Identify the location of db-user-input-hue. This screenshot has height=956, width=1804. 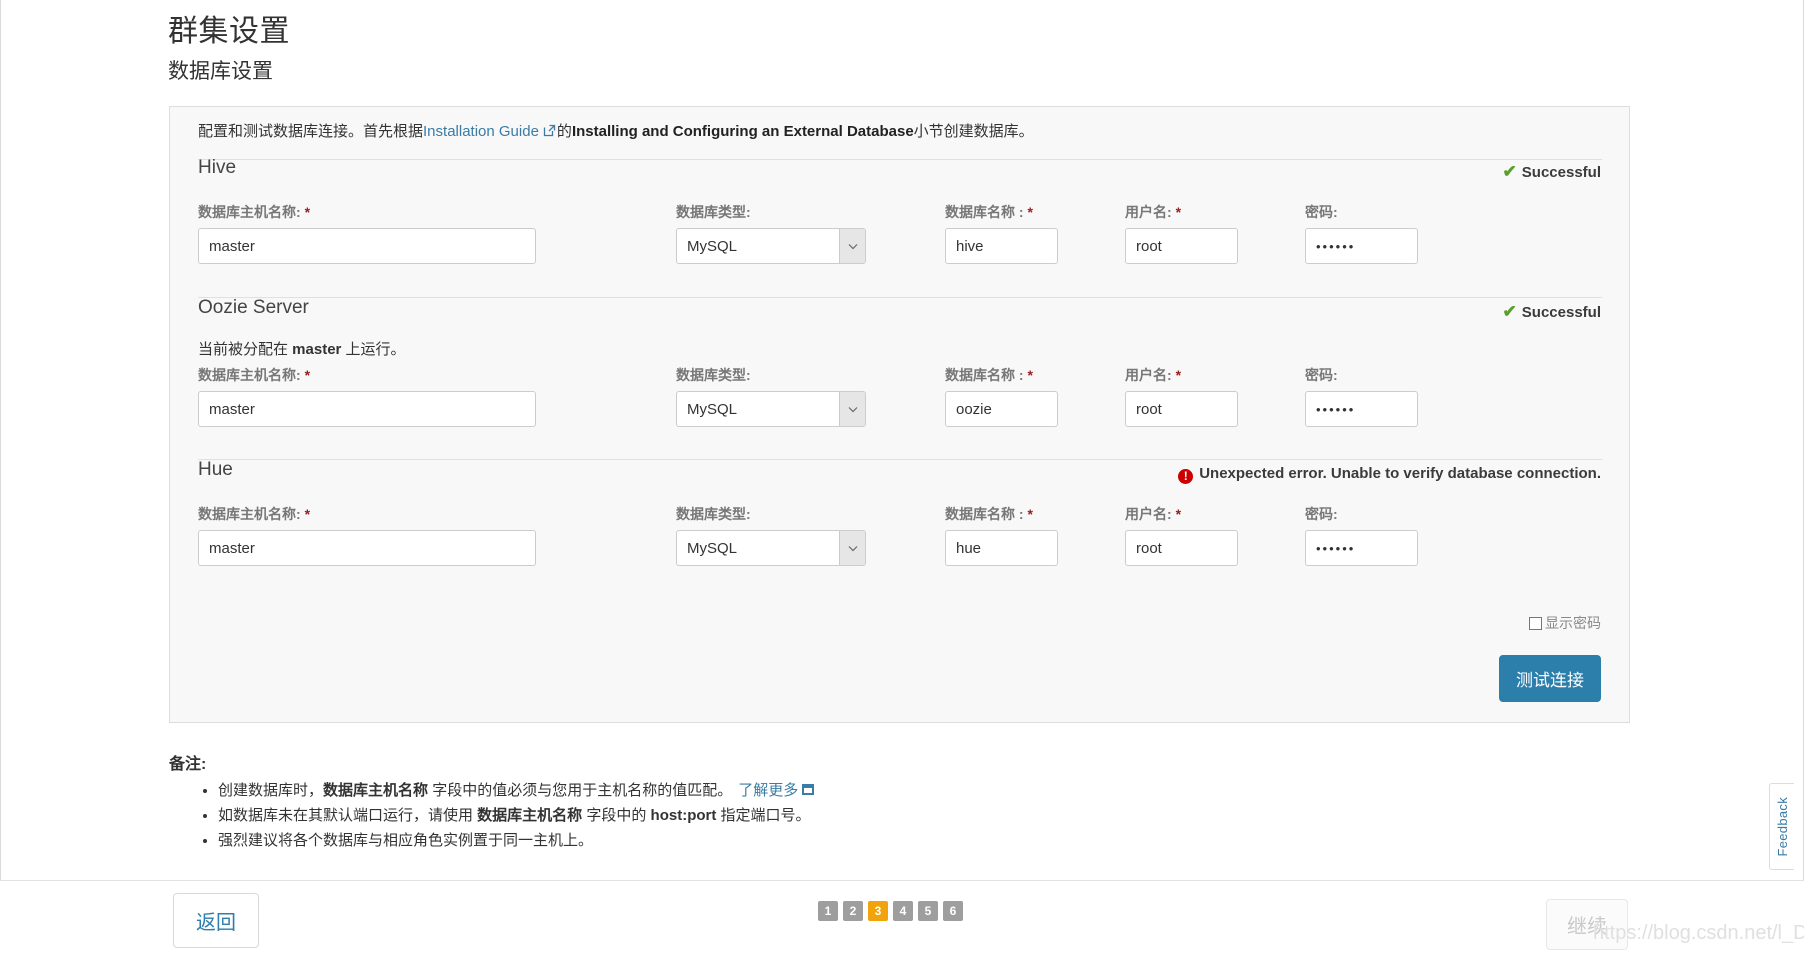
(1181, 548).